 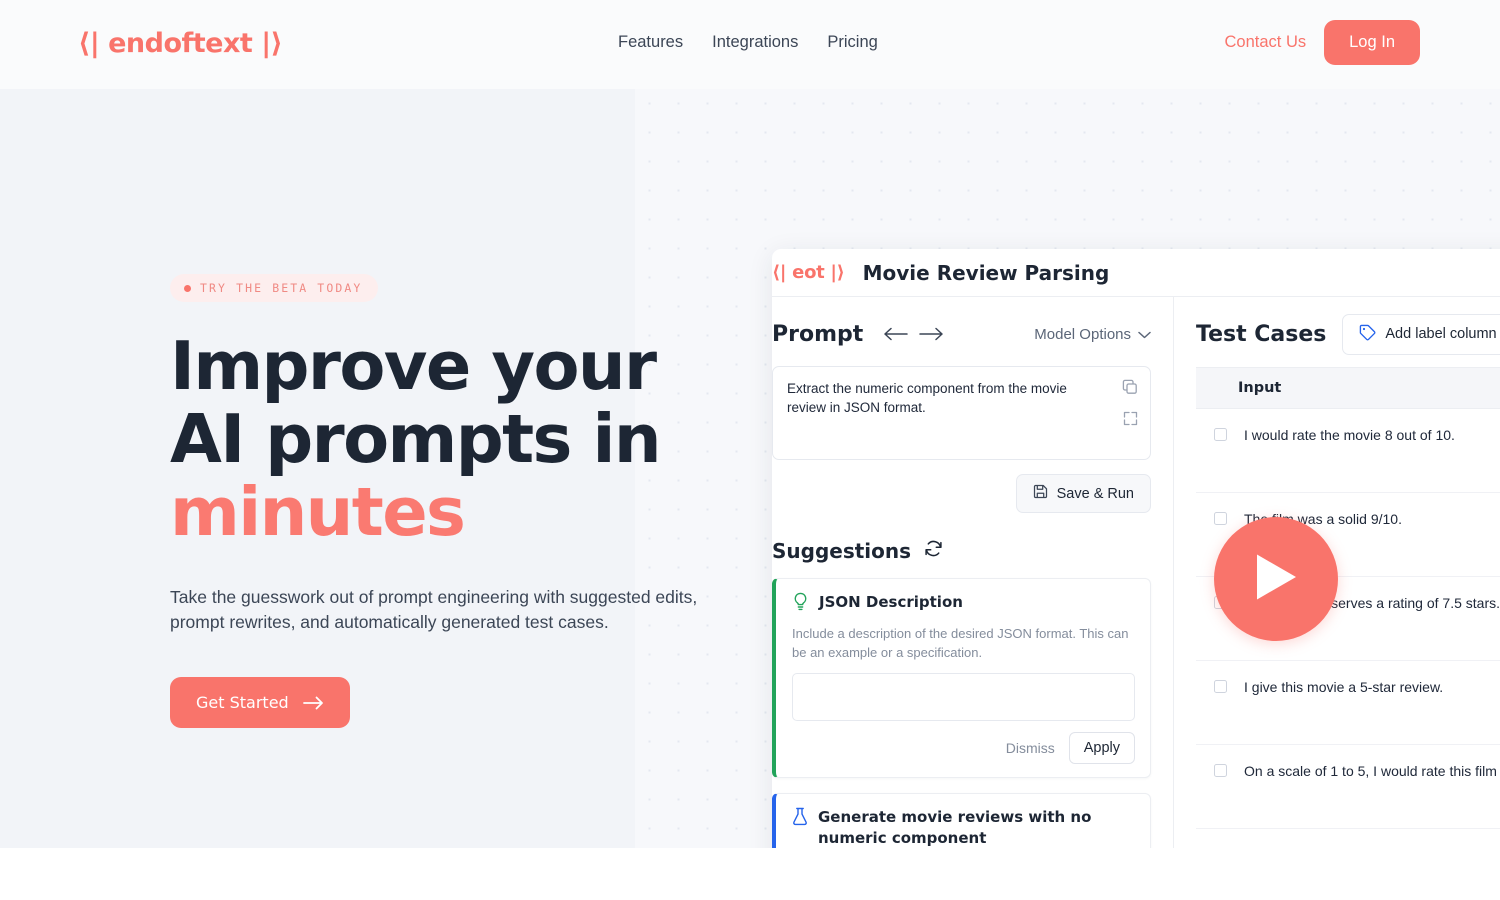 What do you see at coordinates (818, 334) in the screenshot?
I see `prompt-section-label: Prompt` at bounding box center [818, 334].